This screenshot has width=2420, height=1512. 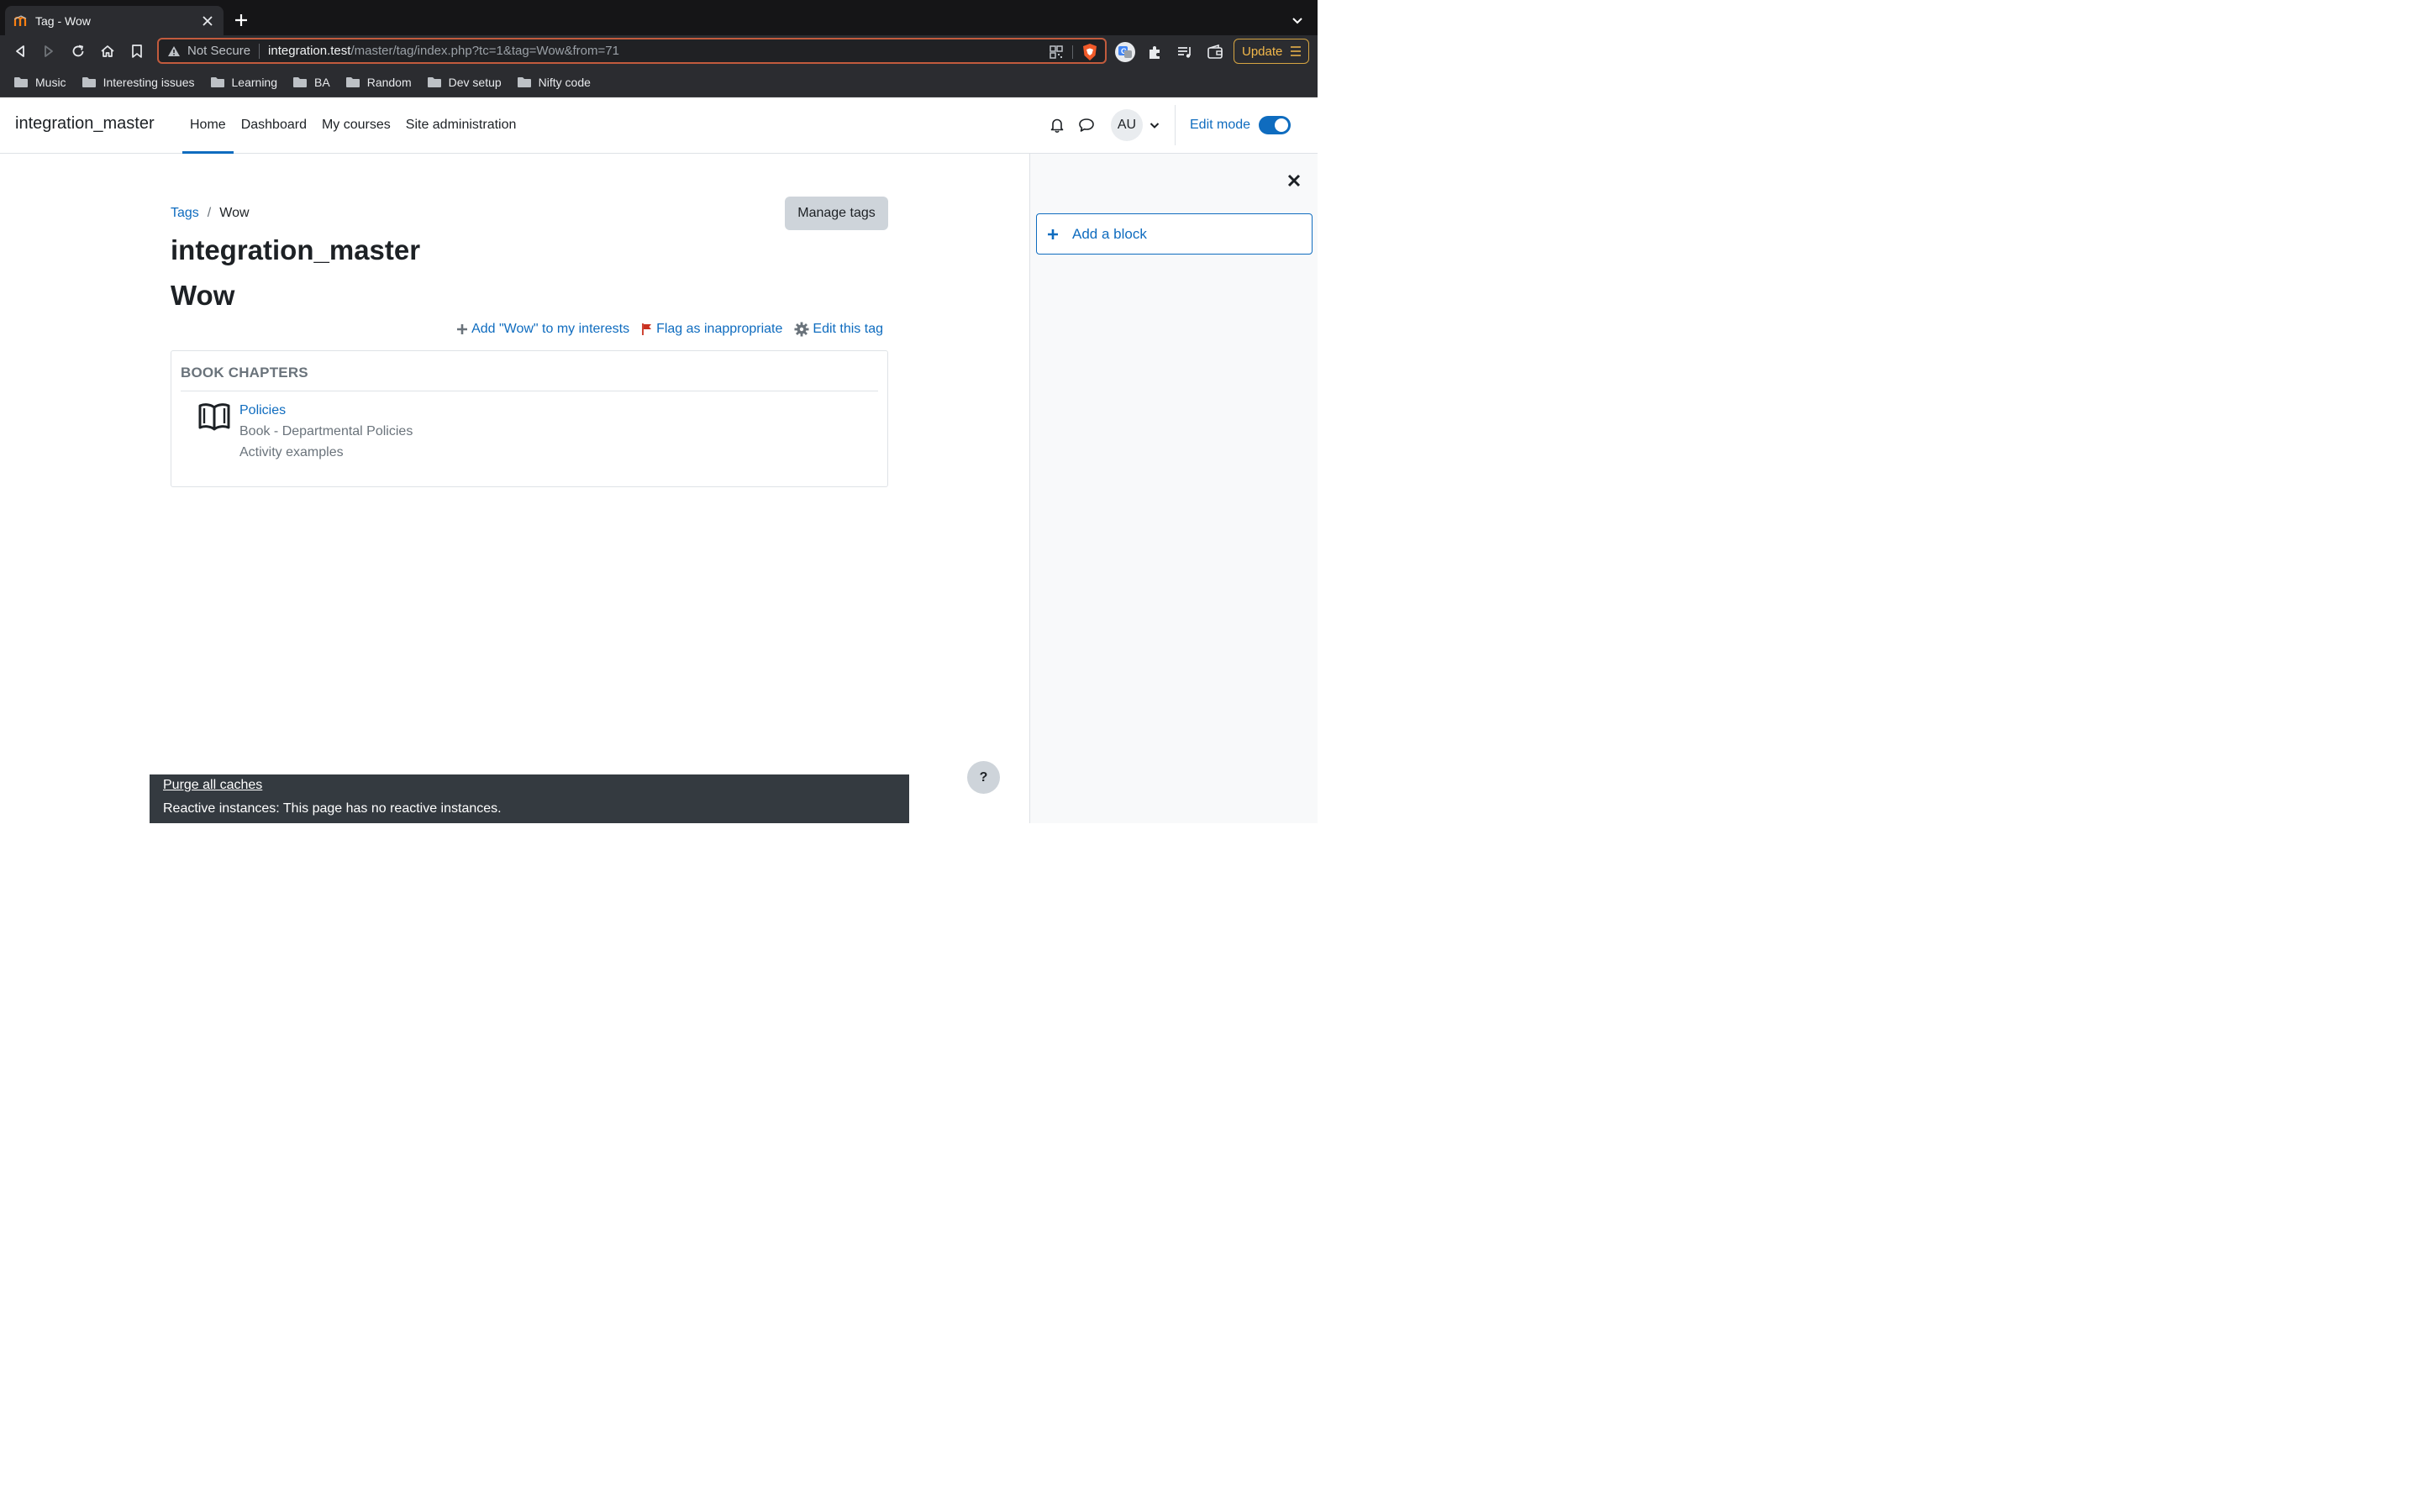 What do you see at coordinates (1089, 52) in the screenshot?
I see `brave-shield-icon` at bounding box center [1089, 52].